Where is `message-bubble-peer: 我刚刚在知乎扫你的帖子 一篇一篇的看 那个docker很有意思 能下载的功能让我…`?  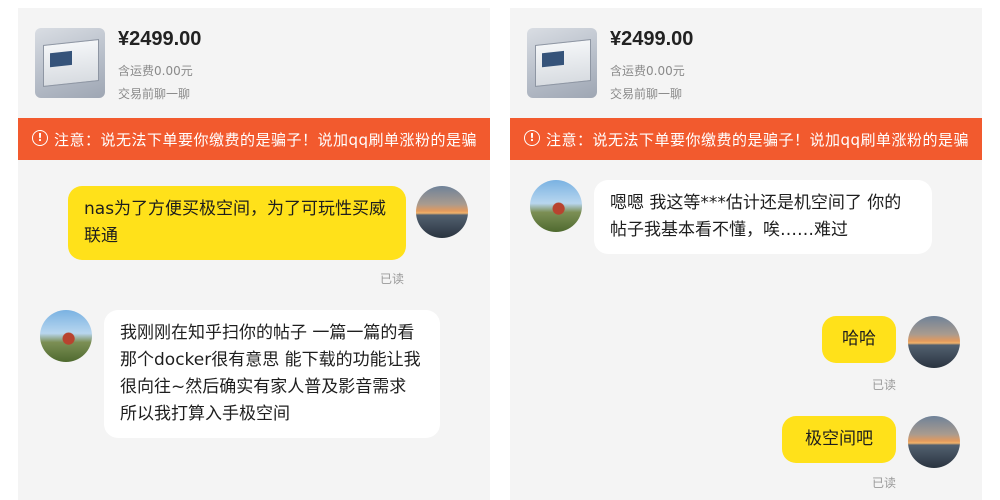
message-bubble-peer: 我刚刚在知乎扫你的帖子 一篇一篇的看 那个docker很有意思 能下载的功能让我… is located at coordinates (272, 374).